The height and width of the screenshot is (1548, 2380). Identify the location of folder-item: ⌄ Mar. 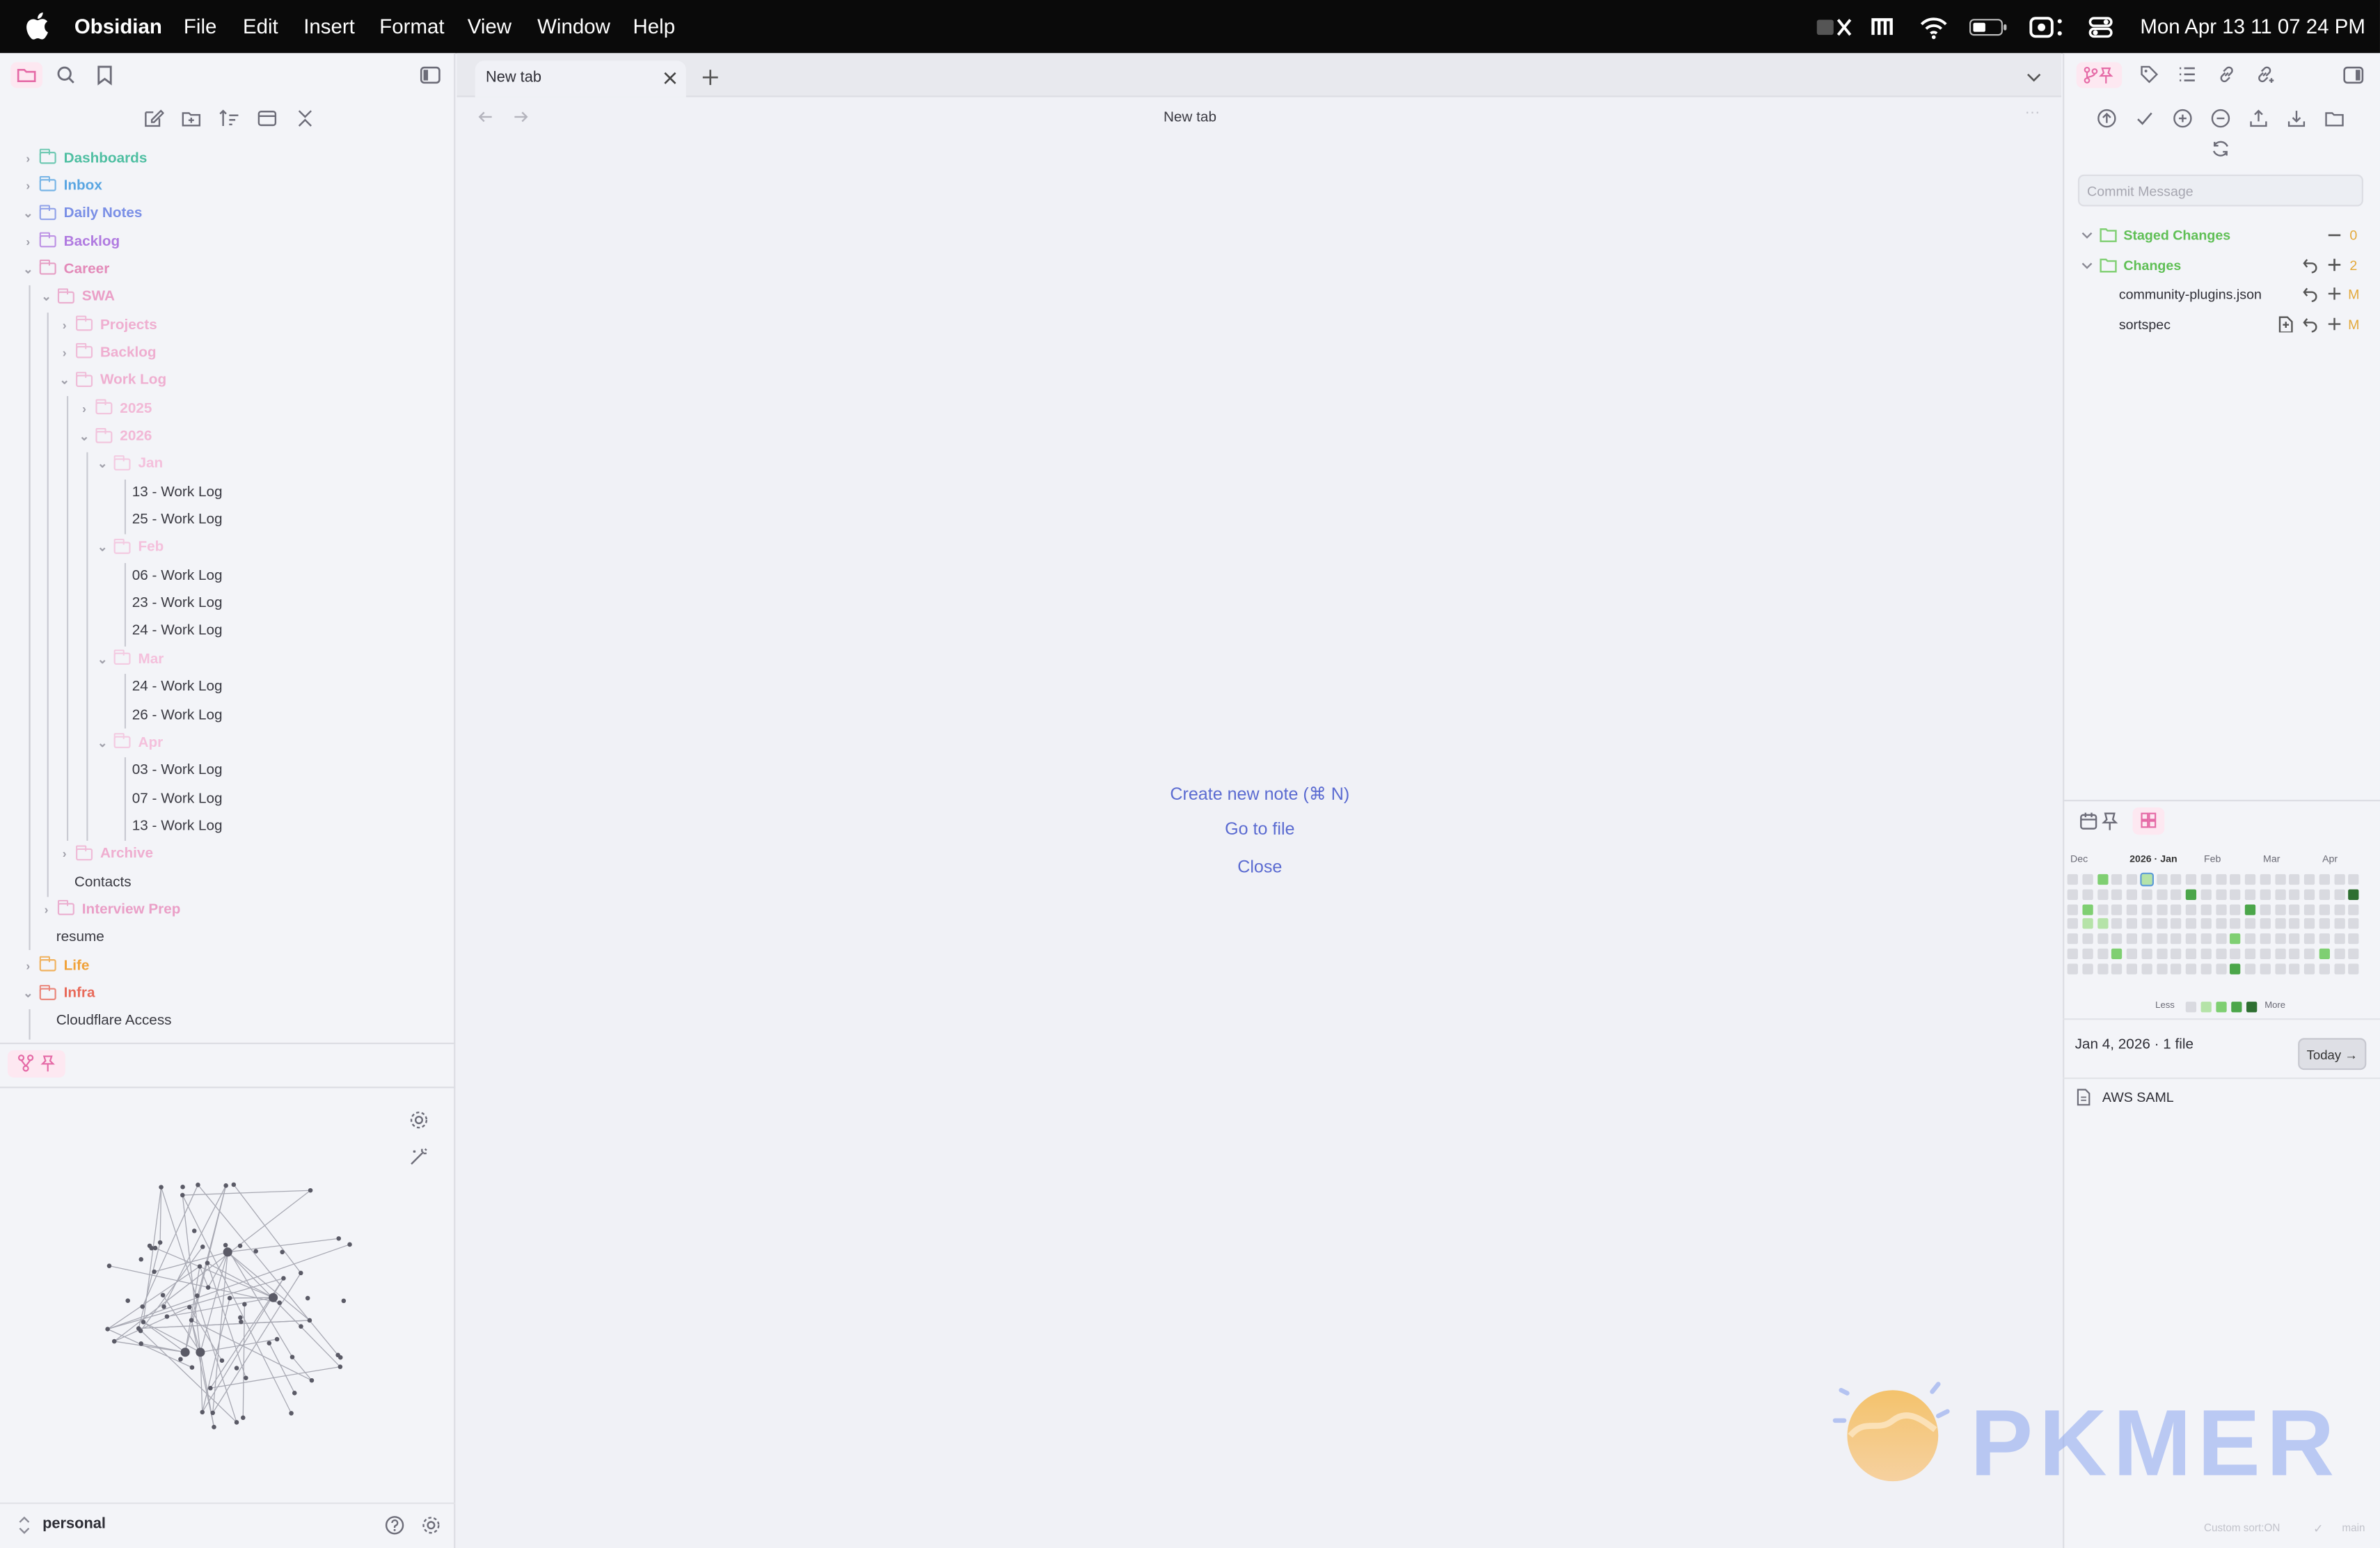
(129, 658).